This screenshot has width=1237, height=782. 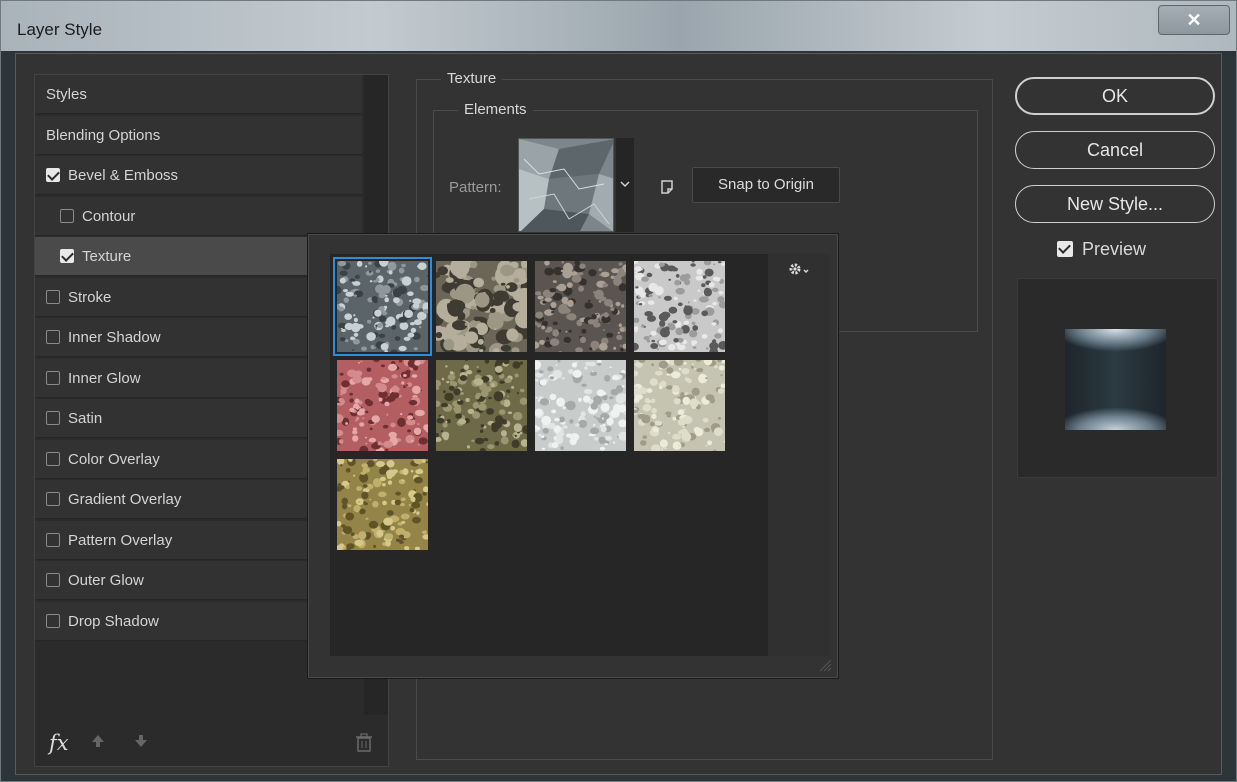 I want to click on preview-checkbox: Preview, so click(x=1101, y=249).